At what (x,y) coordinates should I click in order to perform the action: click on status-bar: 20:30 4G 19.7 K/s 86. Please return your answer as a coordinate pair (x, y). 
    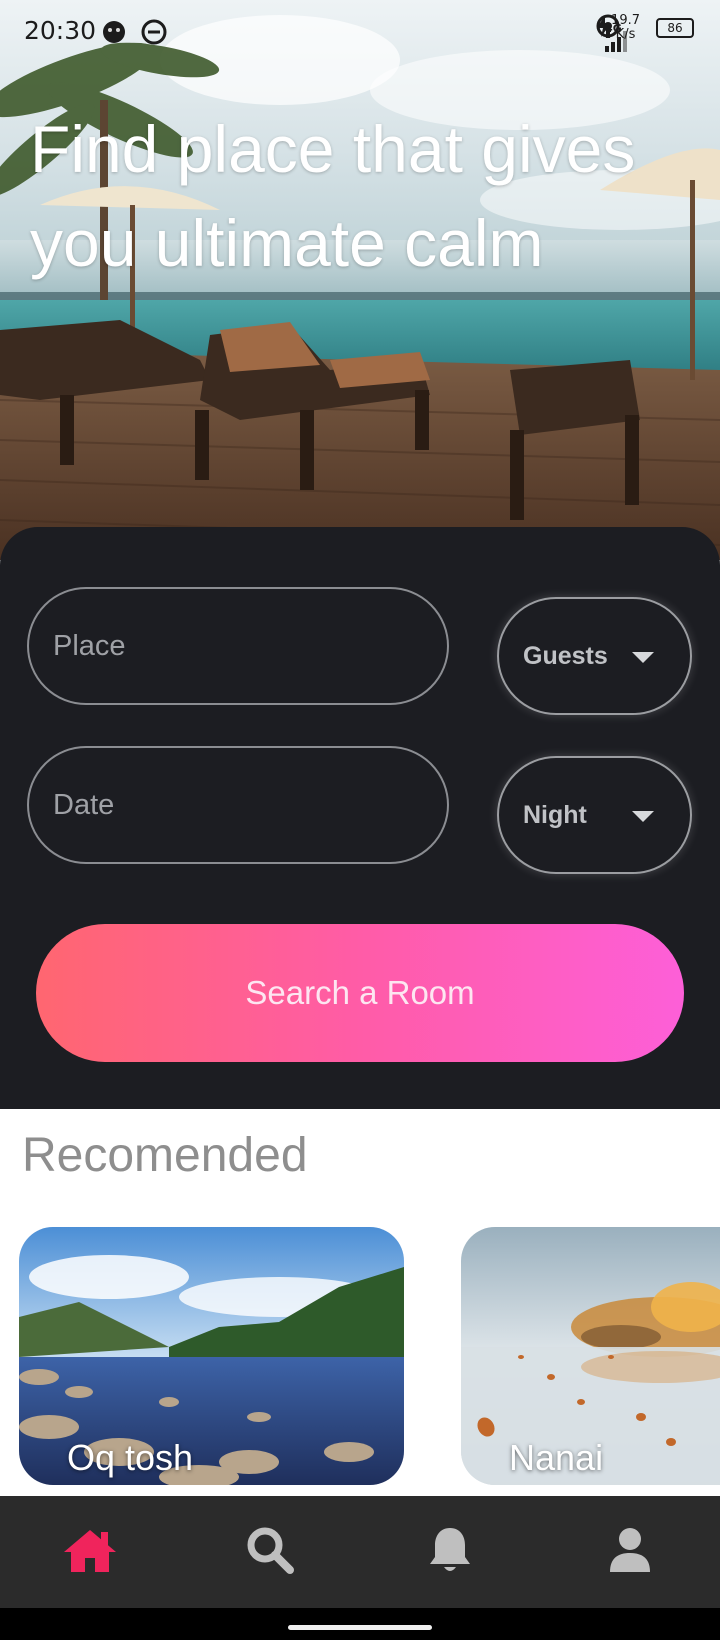
    Looking at the image, I should click on (360, 32).